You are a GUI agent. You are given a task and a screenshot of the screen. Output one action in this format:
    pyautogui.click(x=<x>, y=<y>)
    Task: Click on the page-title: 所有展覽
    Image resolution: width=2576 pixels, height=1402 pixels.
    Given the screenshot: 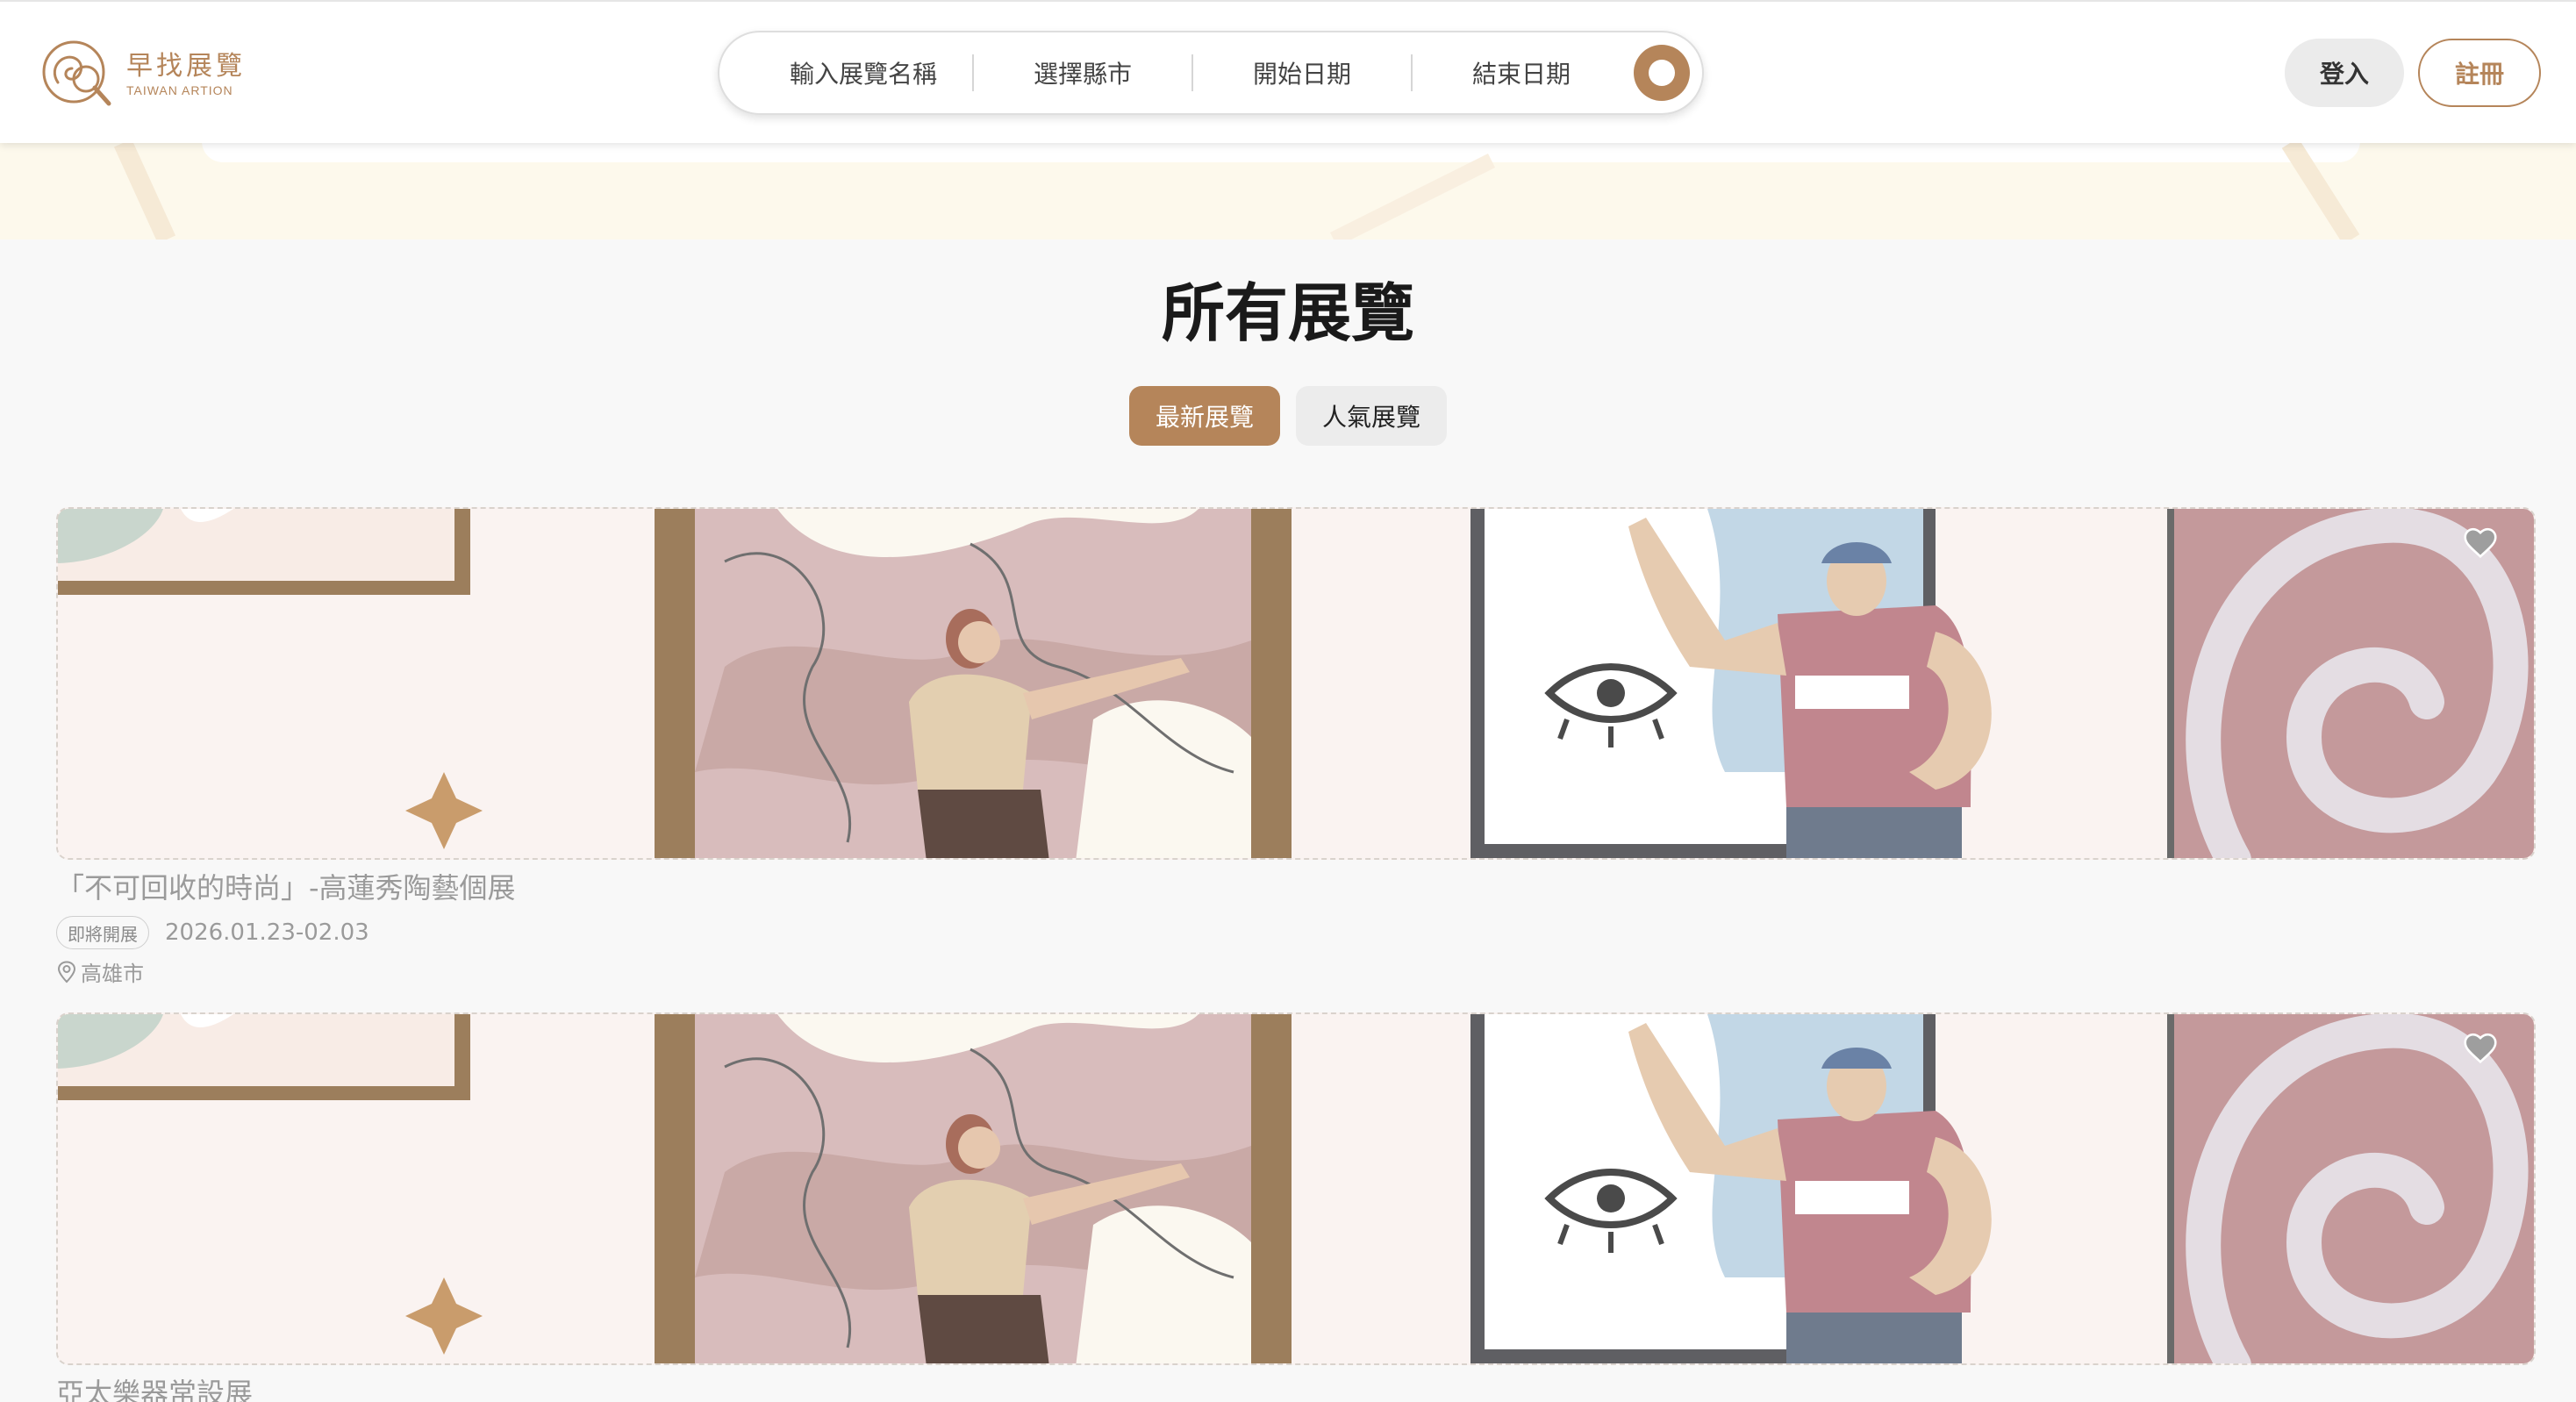 What is the action you would take?
    pyautogui.click(x=1287, y=313)
    